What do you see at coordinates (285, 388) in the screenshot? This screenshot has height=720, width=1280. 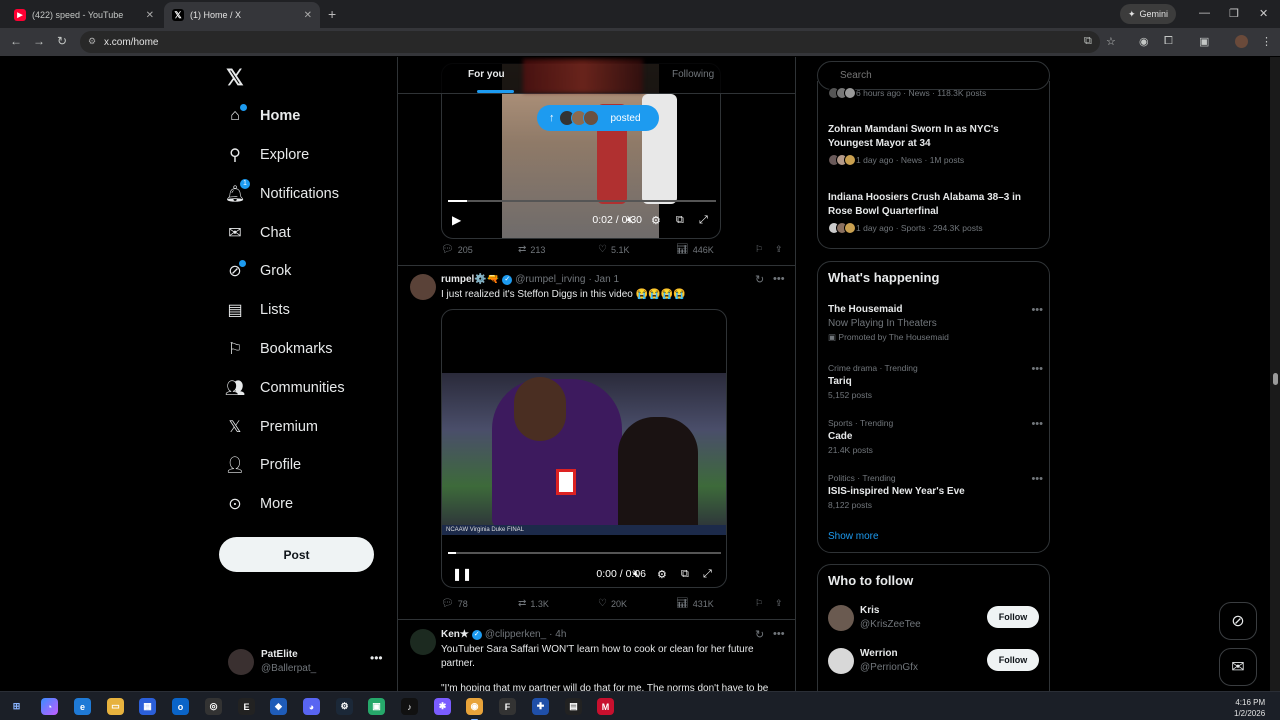 I see `nav-communities: 👥︎ Communities` at bounding box center [285, 388].